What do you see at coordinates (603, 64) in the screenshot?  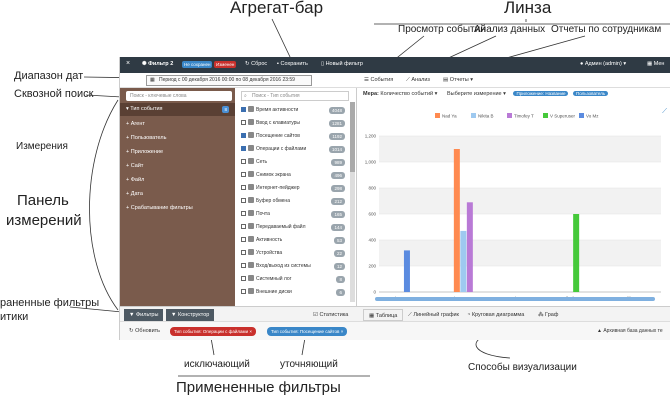 I see `user-menu: ● Админ (admin) ▾` at bounding box center [603, 64].